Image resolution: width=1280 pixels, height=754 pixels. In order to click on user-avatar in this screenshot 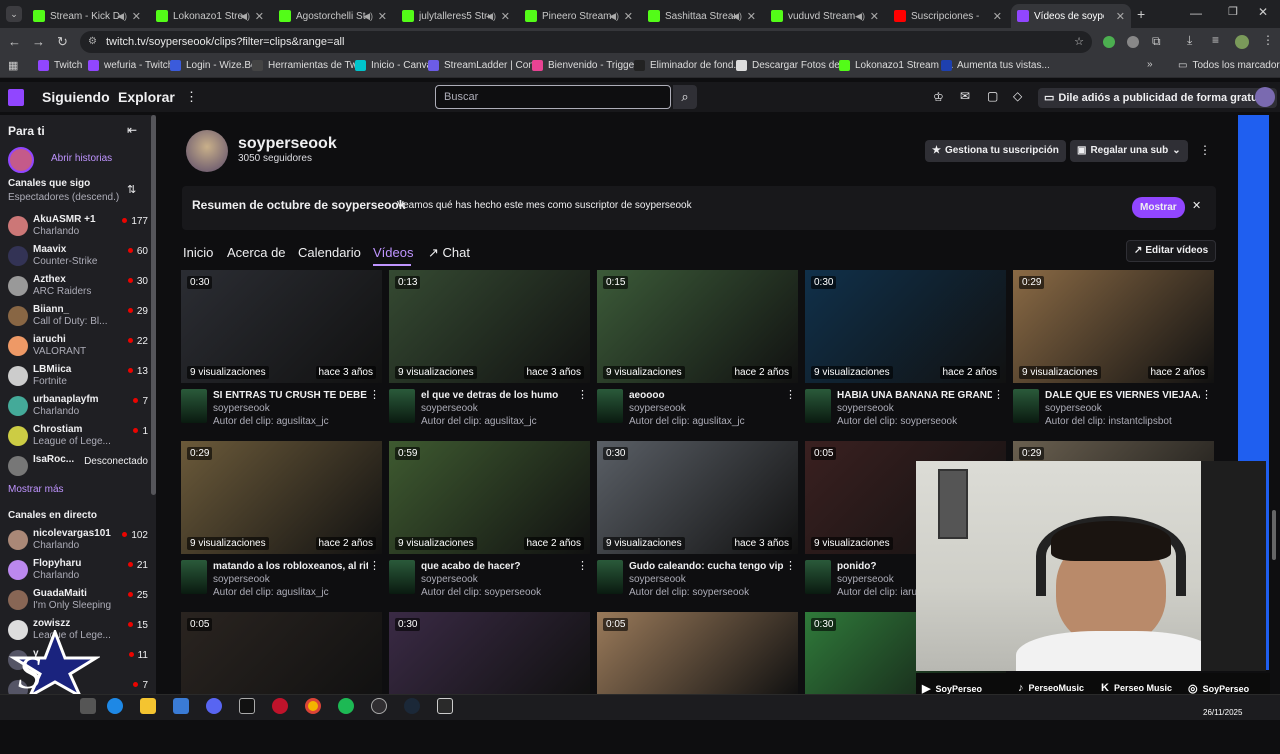, I will do `click(1265, 97)`.